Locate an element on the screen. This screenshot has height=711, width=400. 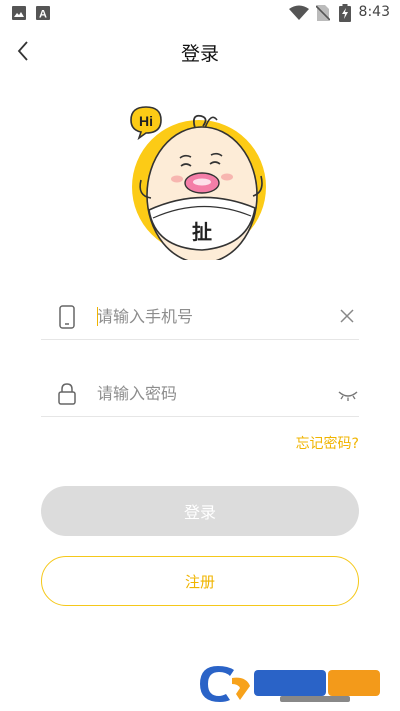
phone-icon is located at coordinates (67, 317).